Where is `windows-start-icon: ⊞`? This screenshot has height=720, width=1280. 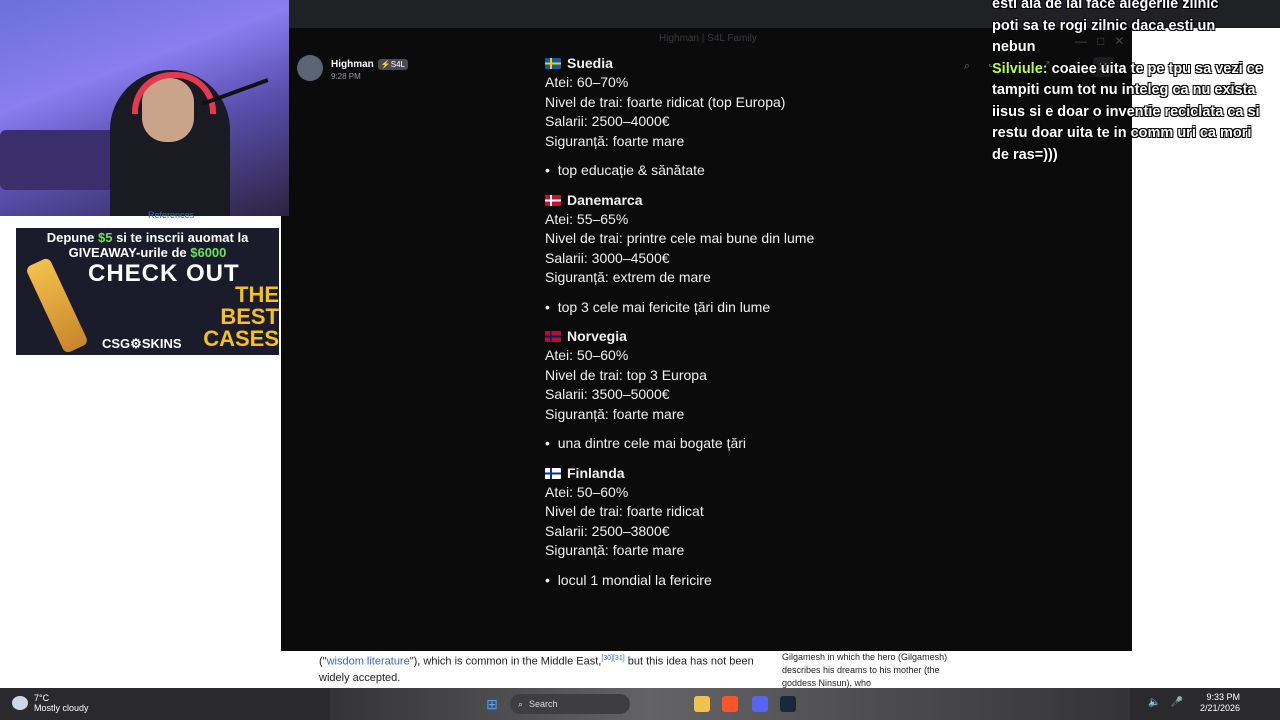 windows-start-icon: ⊞ is located at coordinates (492, 704).